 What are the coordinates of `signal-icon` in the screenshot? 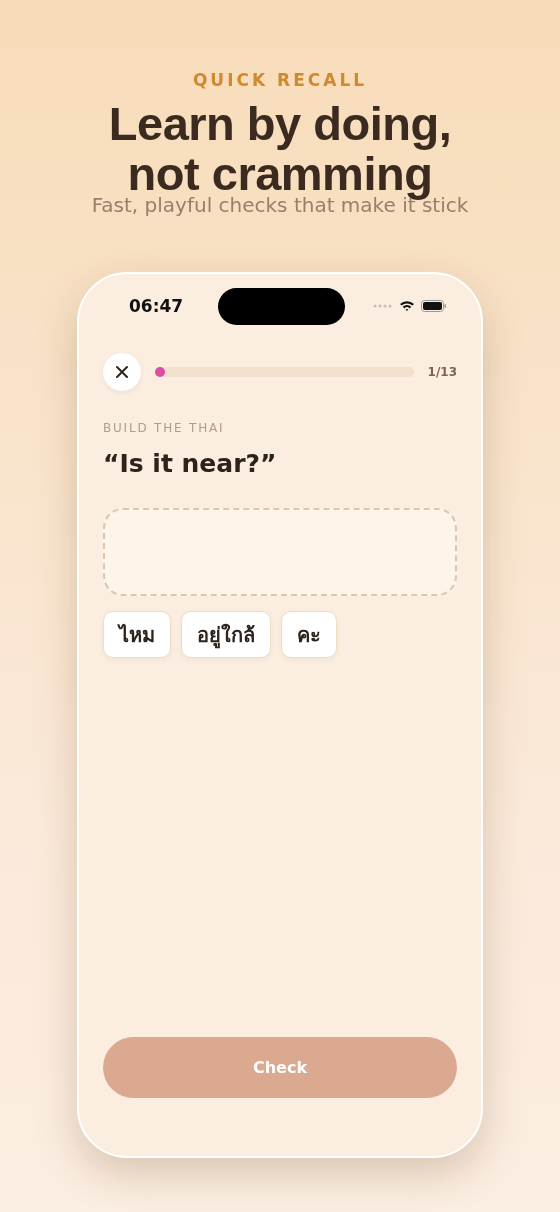 It's located at (383, 306).